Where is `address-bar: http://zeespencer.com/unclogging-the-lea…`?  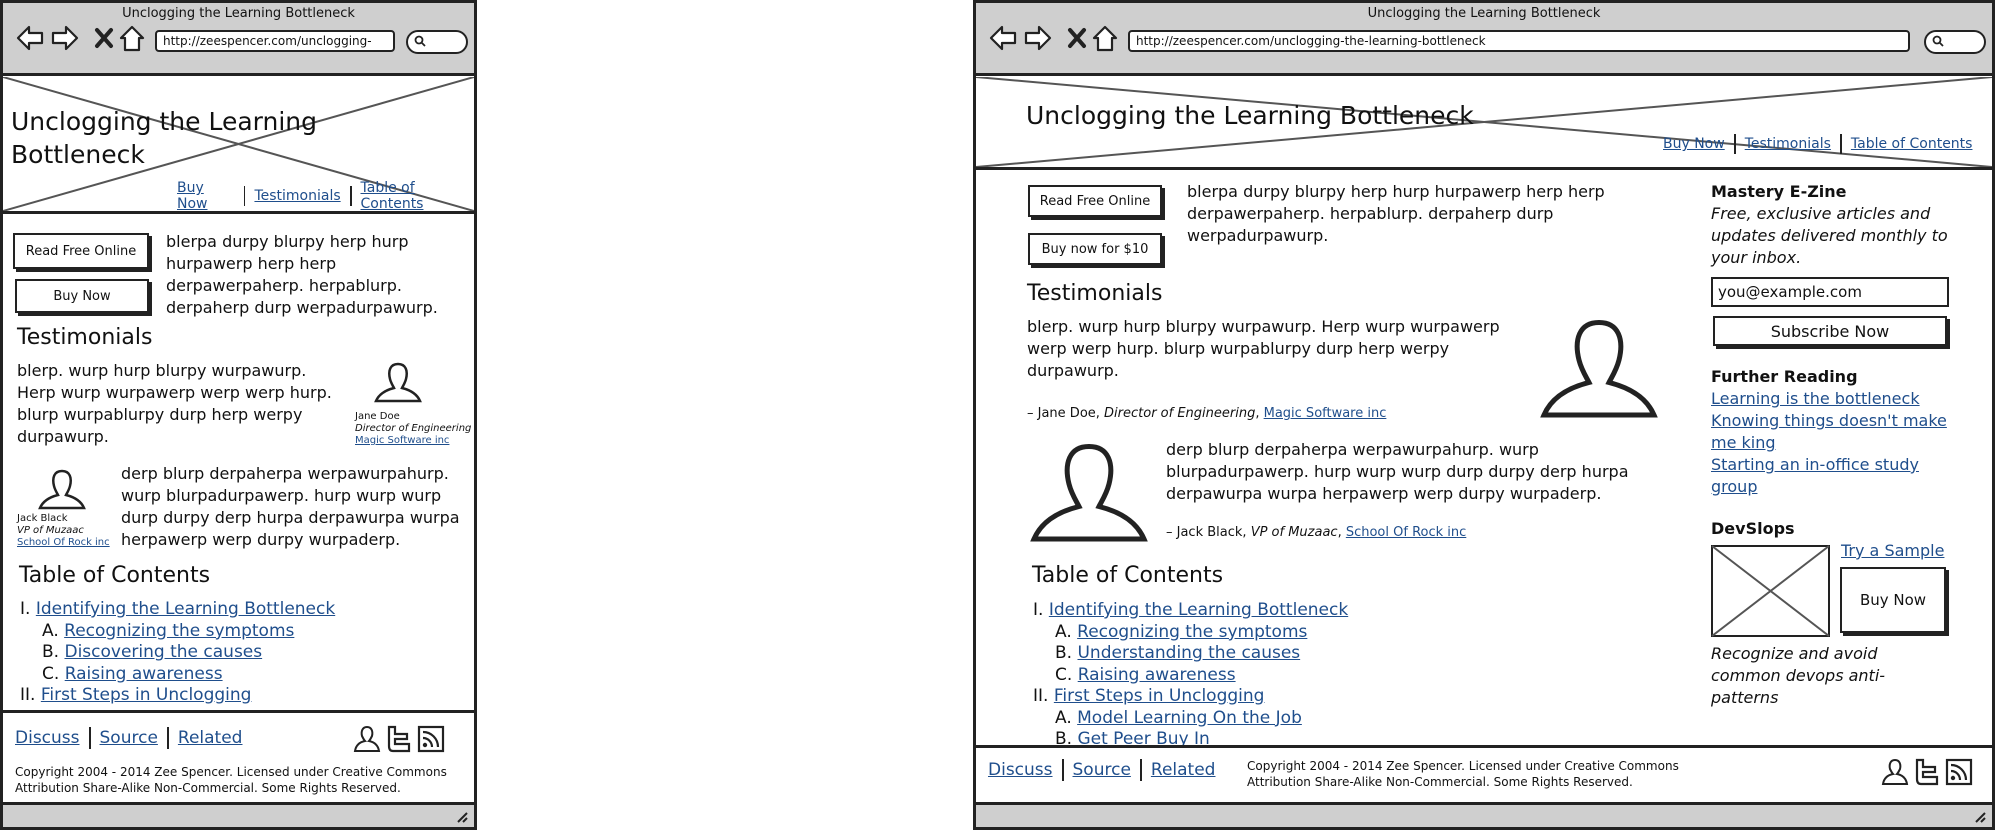 address-bar: http://zeespencer.com/unclogging-the-lea… is located at coordinates (1519, 41).